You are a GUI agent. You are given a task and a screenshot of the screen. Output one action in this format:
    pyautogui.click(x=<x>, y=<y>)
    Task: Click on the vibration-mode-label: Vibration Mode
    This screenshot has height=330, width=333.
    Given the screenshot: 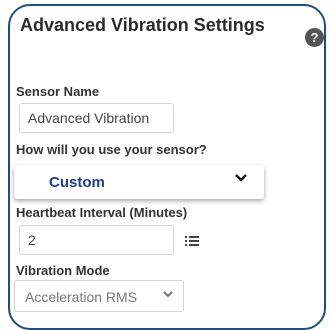 What is the action you would take?
    pyautogui.click(x=63, y=270)
    